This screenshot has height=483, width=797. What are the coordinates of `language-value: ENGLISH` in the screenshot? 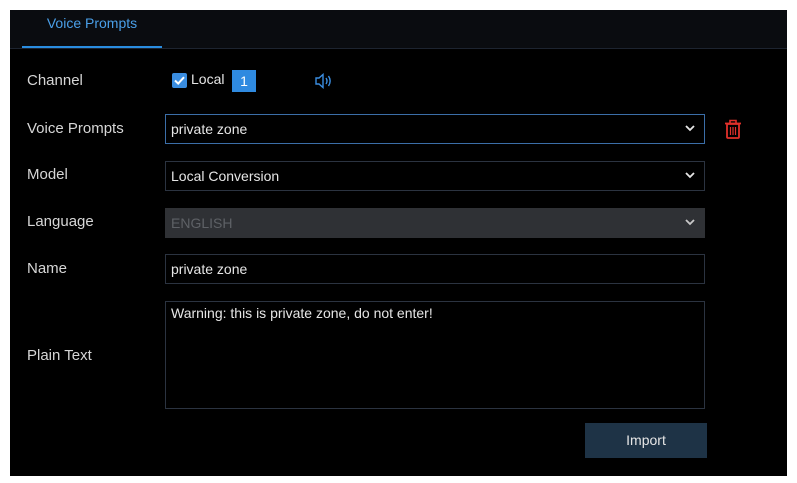 It's located at (202, 223).